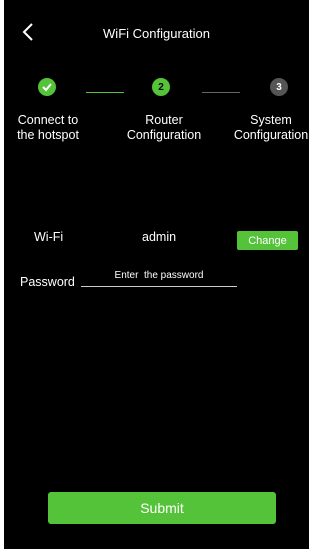  I want to click on password-label: Password, so click(47, 282).